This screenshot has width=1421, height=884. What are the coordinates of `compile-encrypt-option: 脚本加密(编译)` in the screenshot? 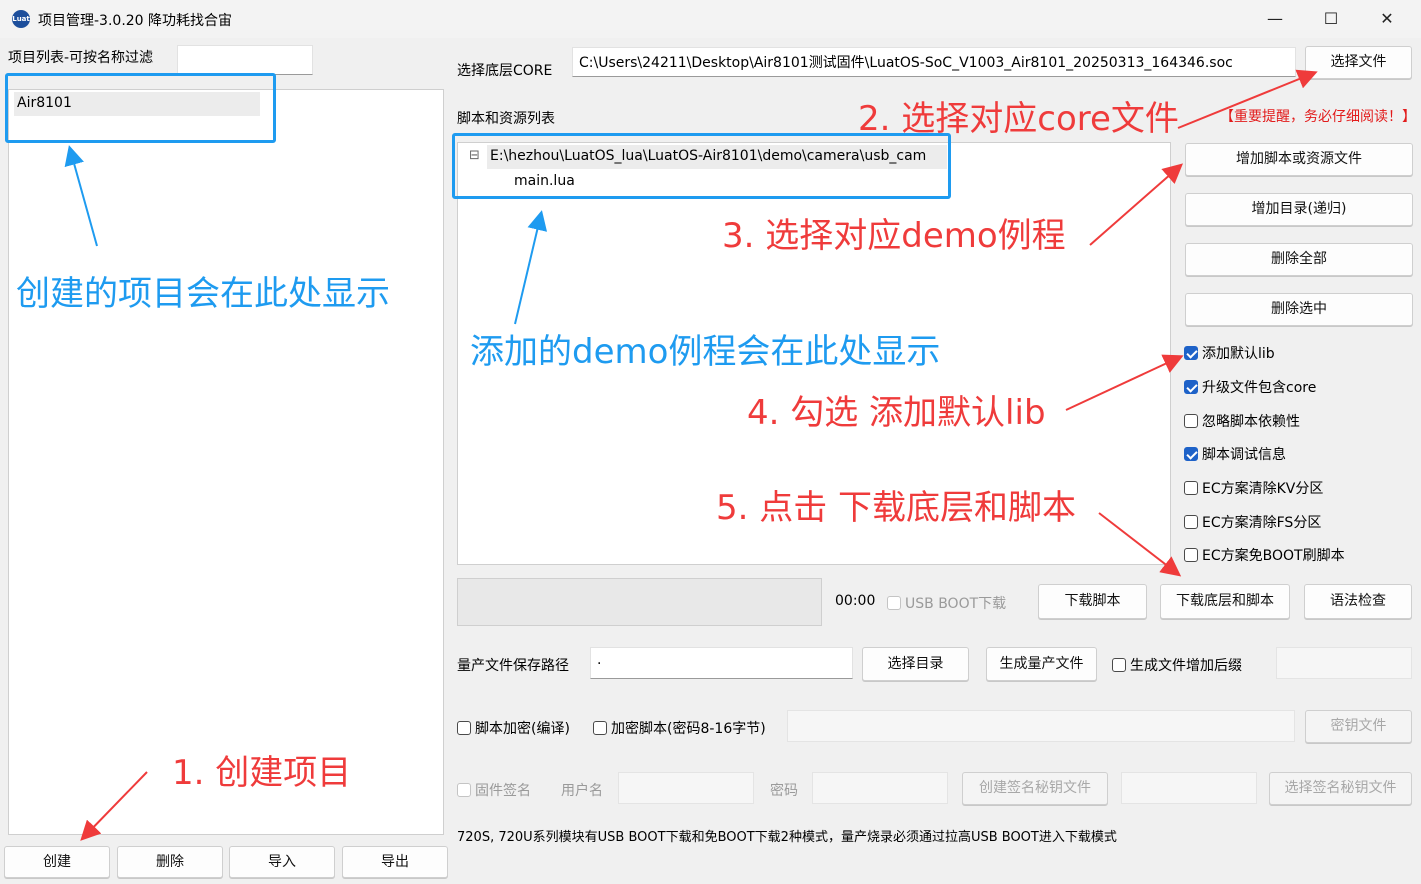 It's located at (513, 728).